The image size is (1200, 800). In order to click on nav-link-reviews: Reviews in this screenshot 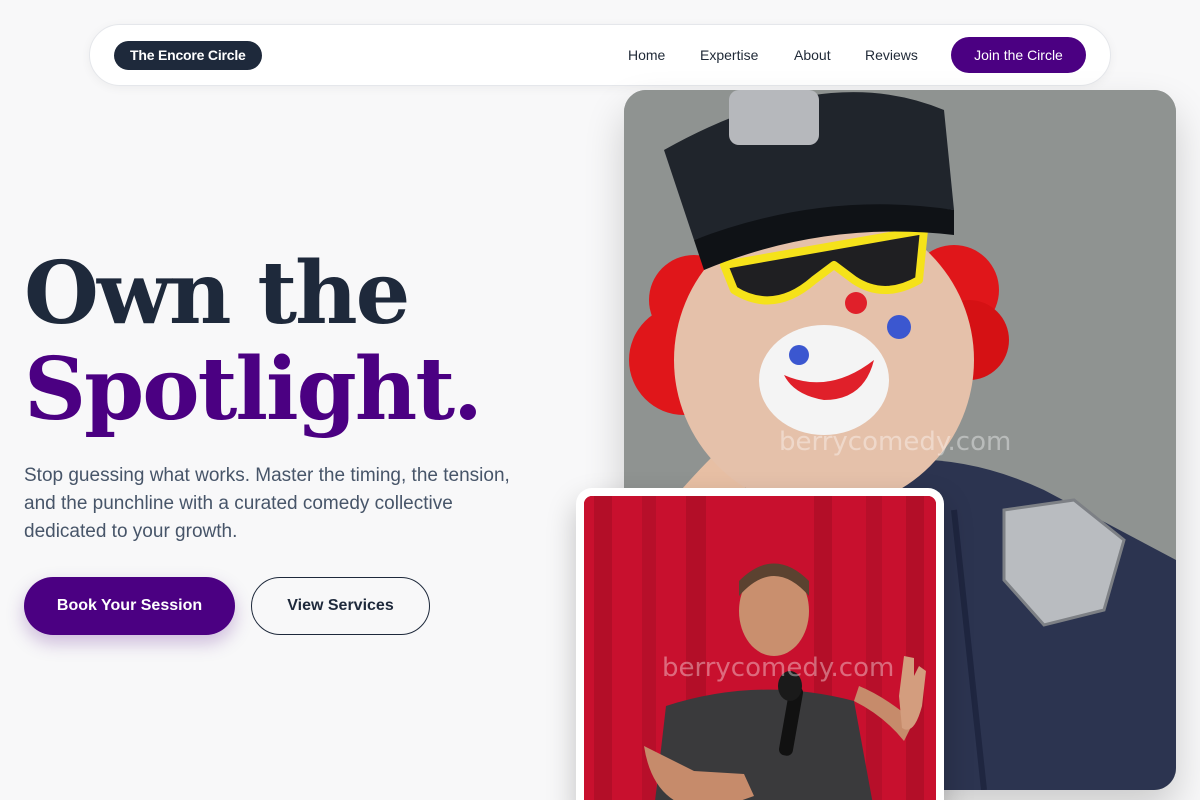, I will do `click(891, 55)`.